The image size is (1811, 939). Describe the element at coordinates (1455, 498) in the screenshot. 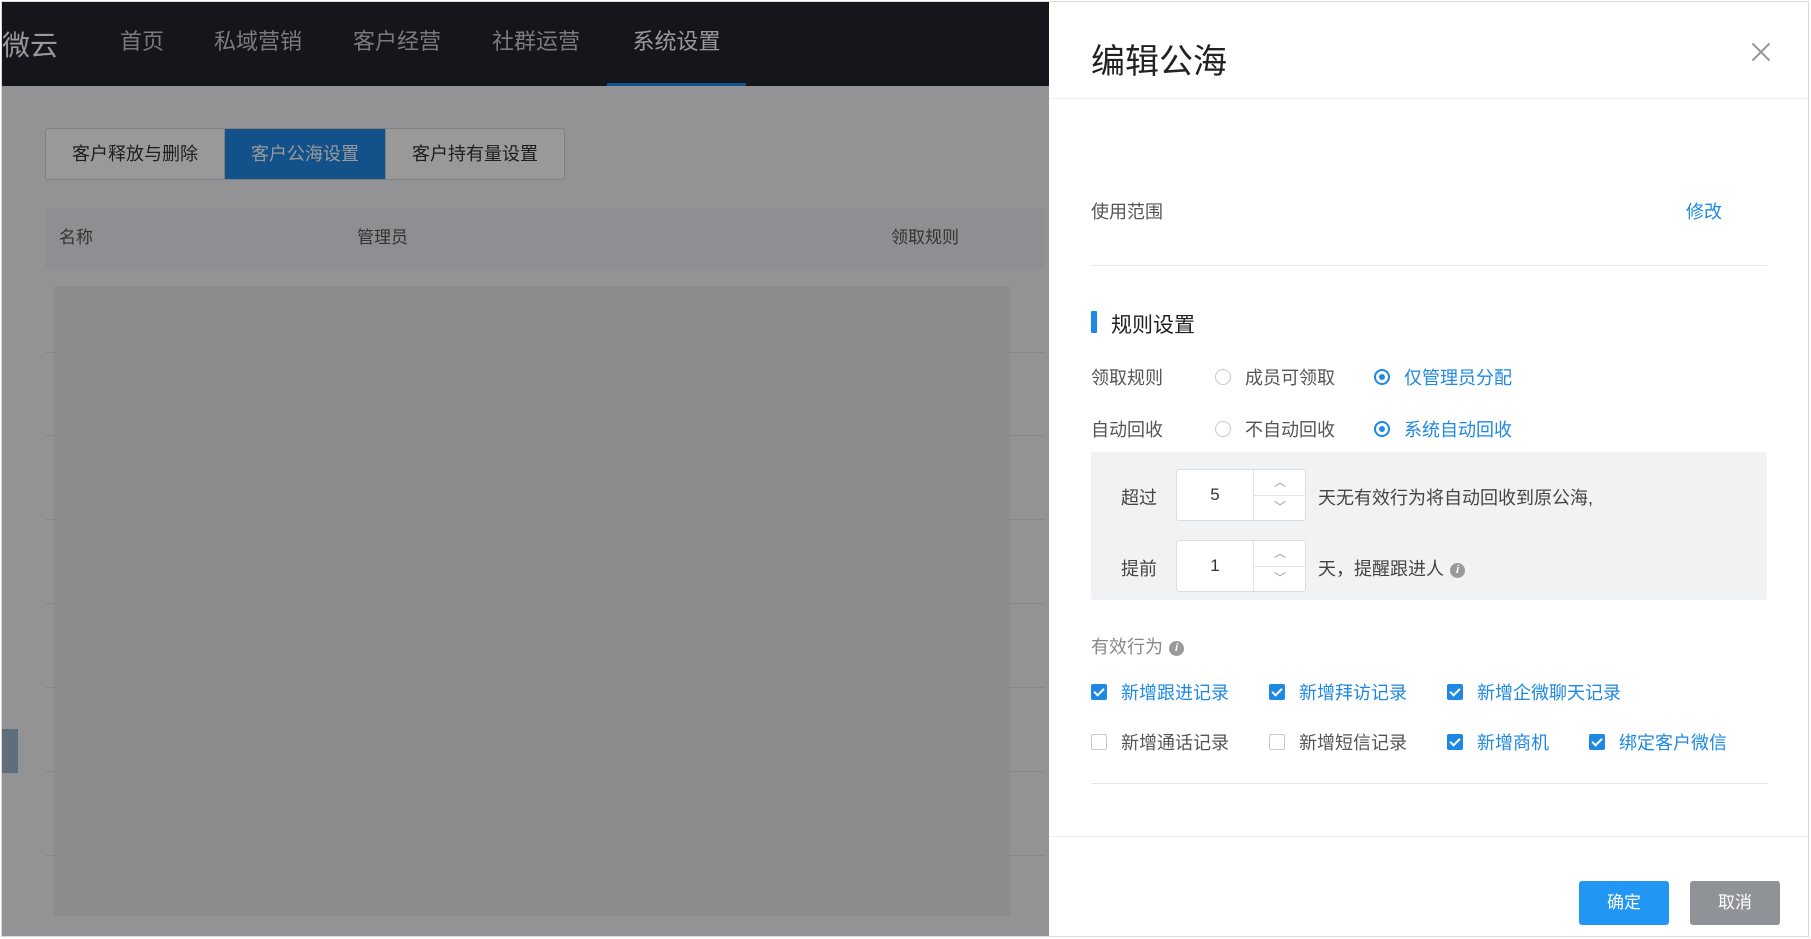

I see `exceed-suffix: 天无有效行为将自动回收到原公海,` at that location.